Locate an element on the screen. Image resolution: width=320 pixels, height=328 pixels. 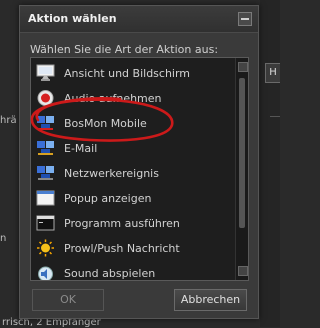
list-item-label: Netzwerkereignis is located at coordinates (111, 173).